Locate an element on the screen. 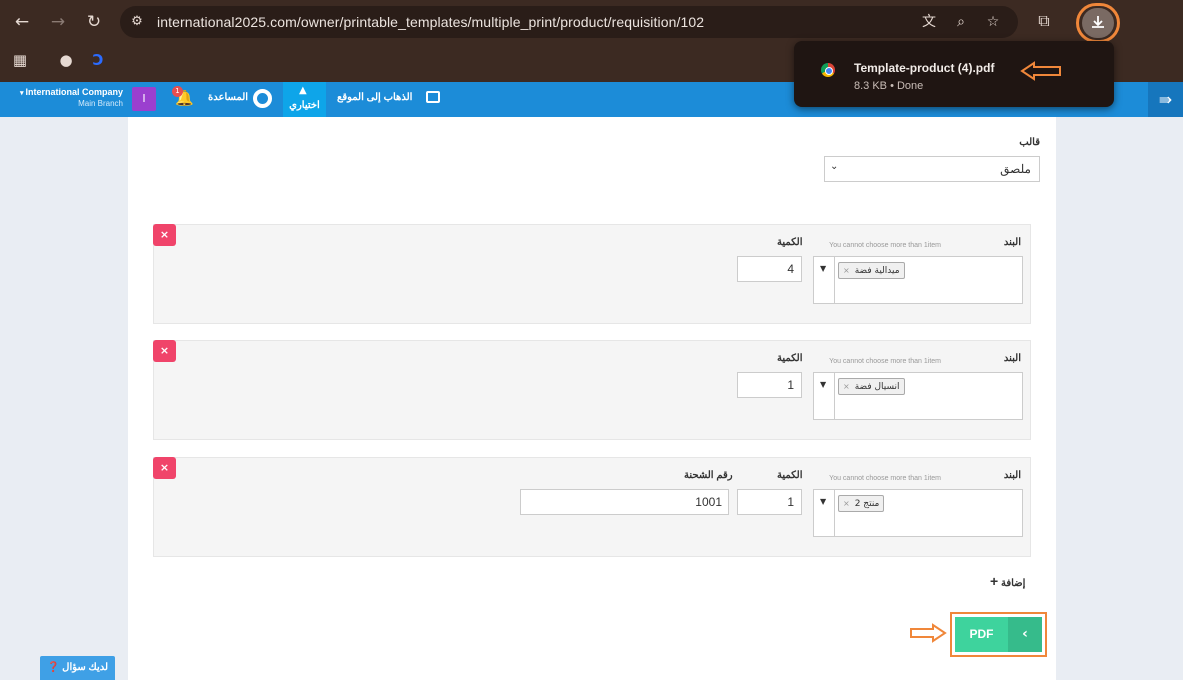 The image size is (1183, 680). question-icon: ❓ is located at coordinates (53, 667).